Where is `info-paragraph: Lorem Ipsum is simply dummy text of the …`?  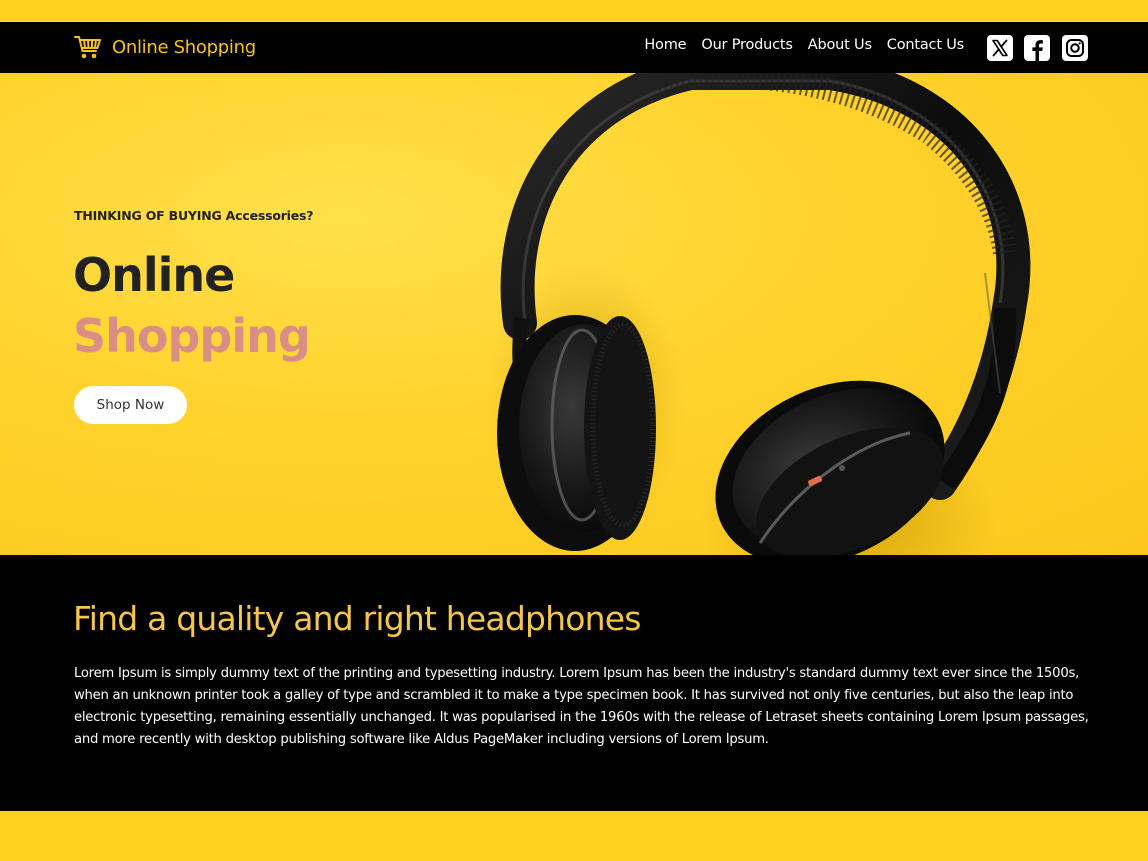 info-paragraph: Lorem Ipsum is simply dummy text of the … is located at coordinates (581, 706).